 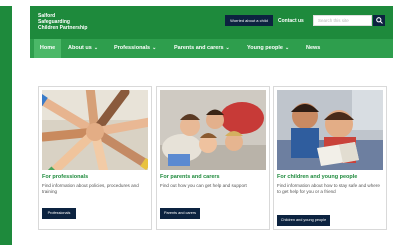 I want to click on nav-label: Home, so click(x=47, y=48).